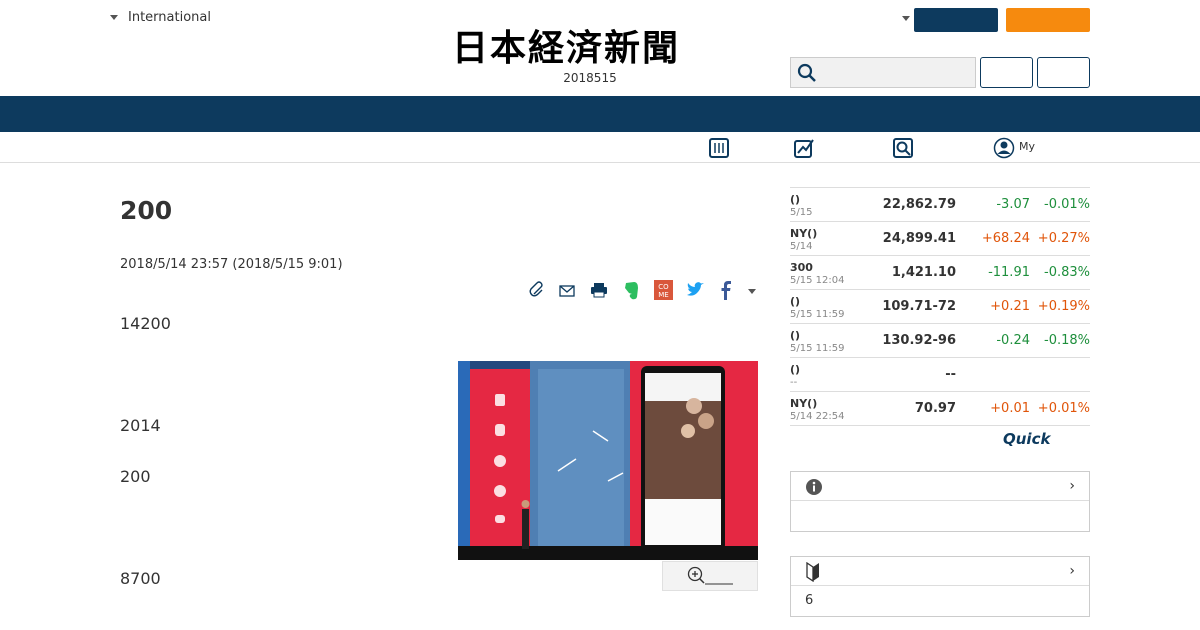  I want to click on more-share-caret-icon, so click(752, 291).